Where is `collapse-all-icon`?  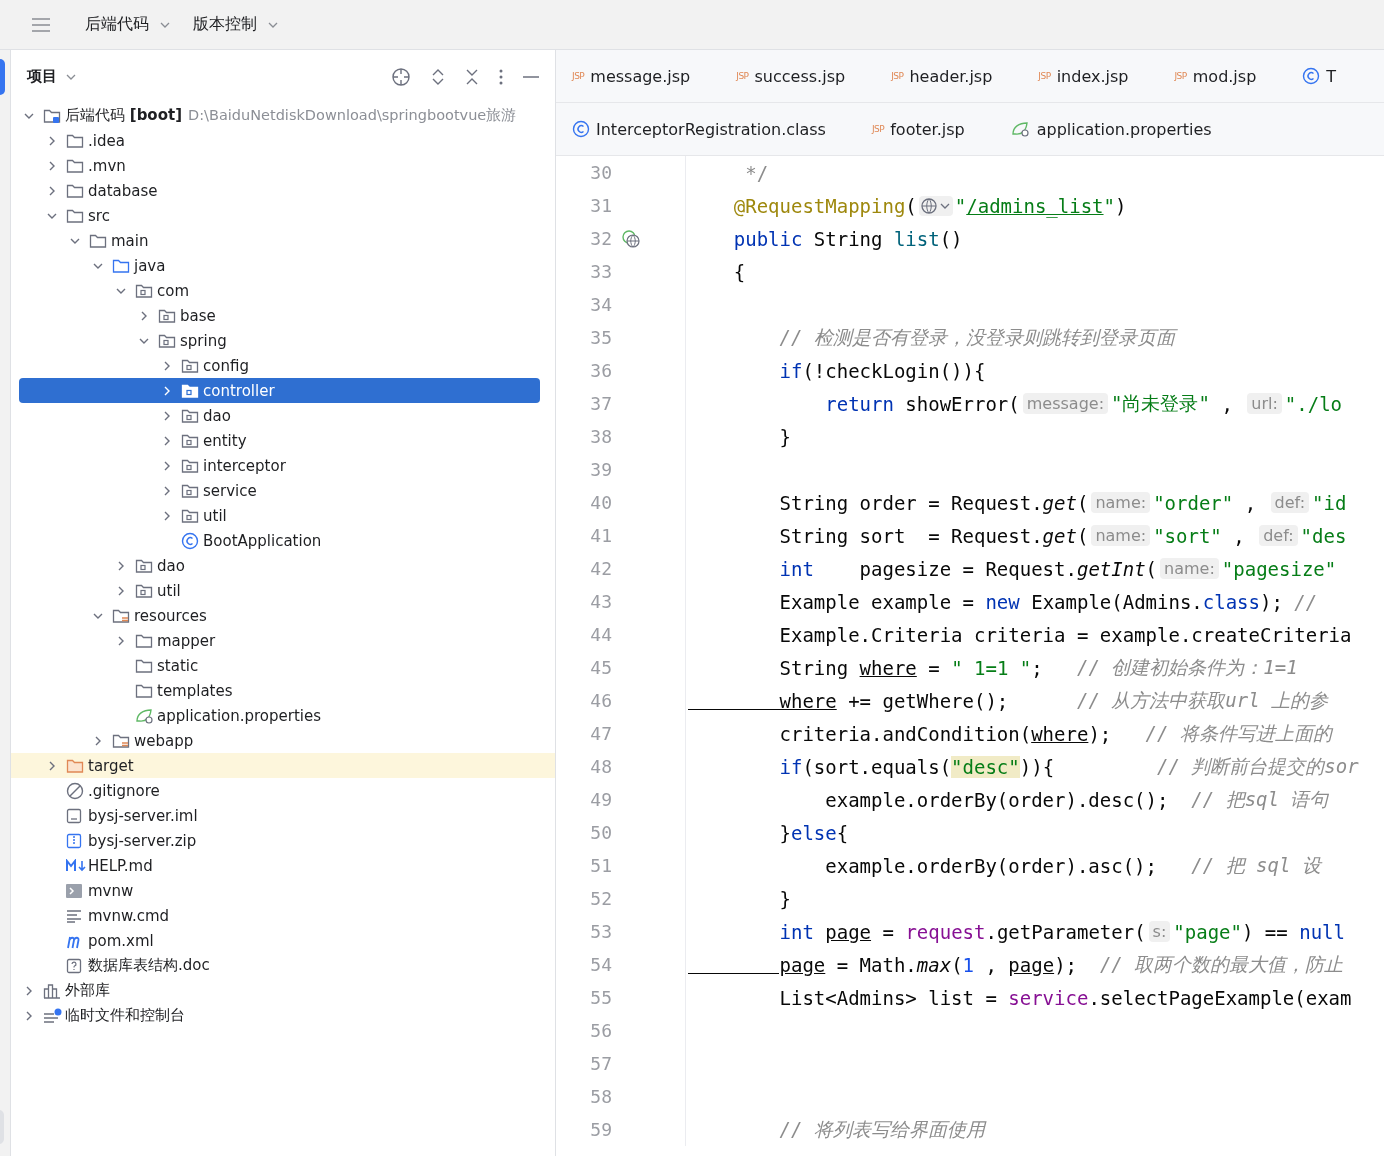
collapse-all-icon is located at coordinates (472, 76).